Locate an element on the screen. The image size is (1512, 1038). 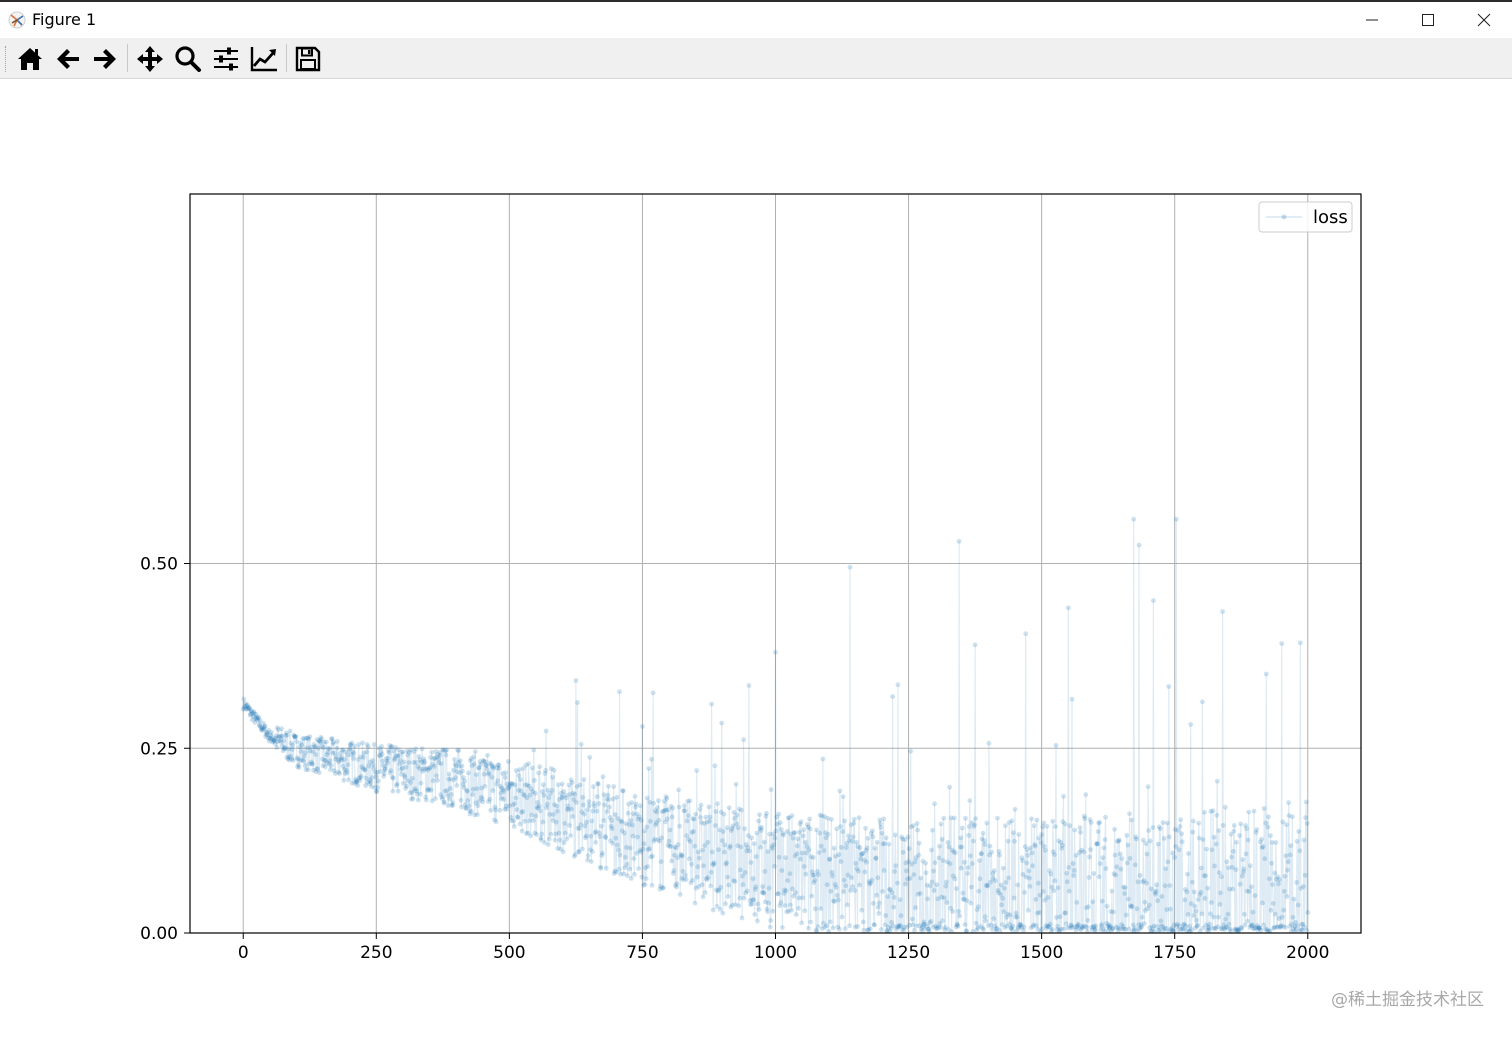
subplots-button is located at coordinates (226, 59).